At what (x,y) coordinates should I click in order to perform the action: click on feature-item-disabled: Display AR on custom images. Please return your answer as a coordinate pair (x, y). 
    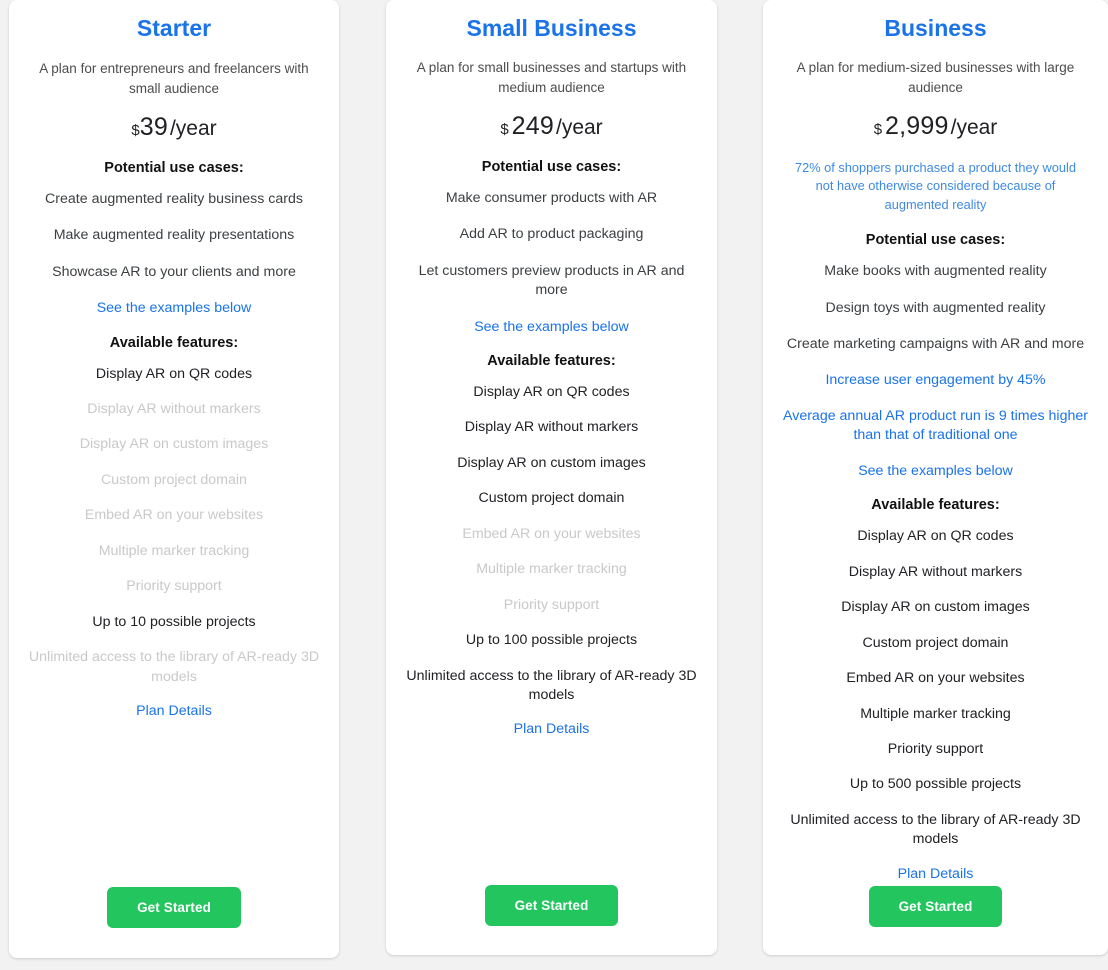
    Looking at the image, I should click on (174, 444).